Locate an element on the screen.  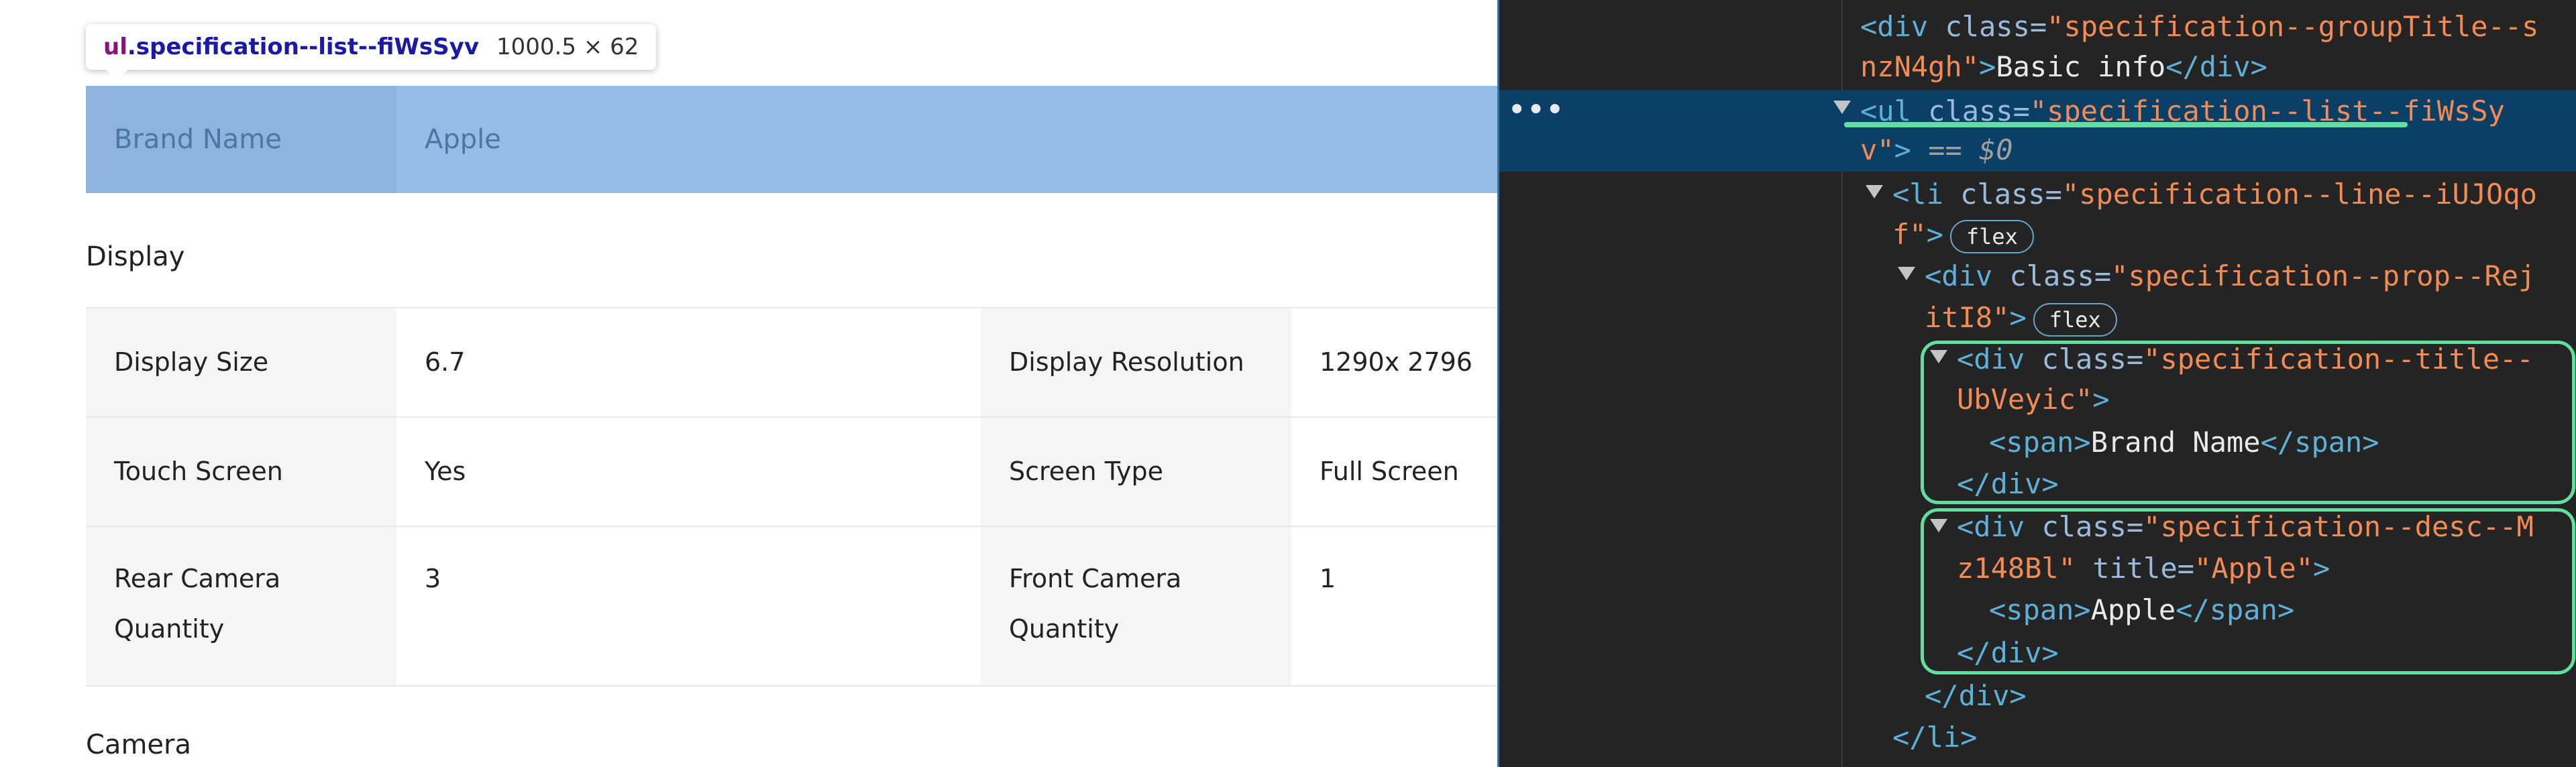
group-title-display: Display is located at coordinates (135, 256).